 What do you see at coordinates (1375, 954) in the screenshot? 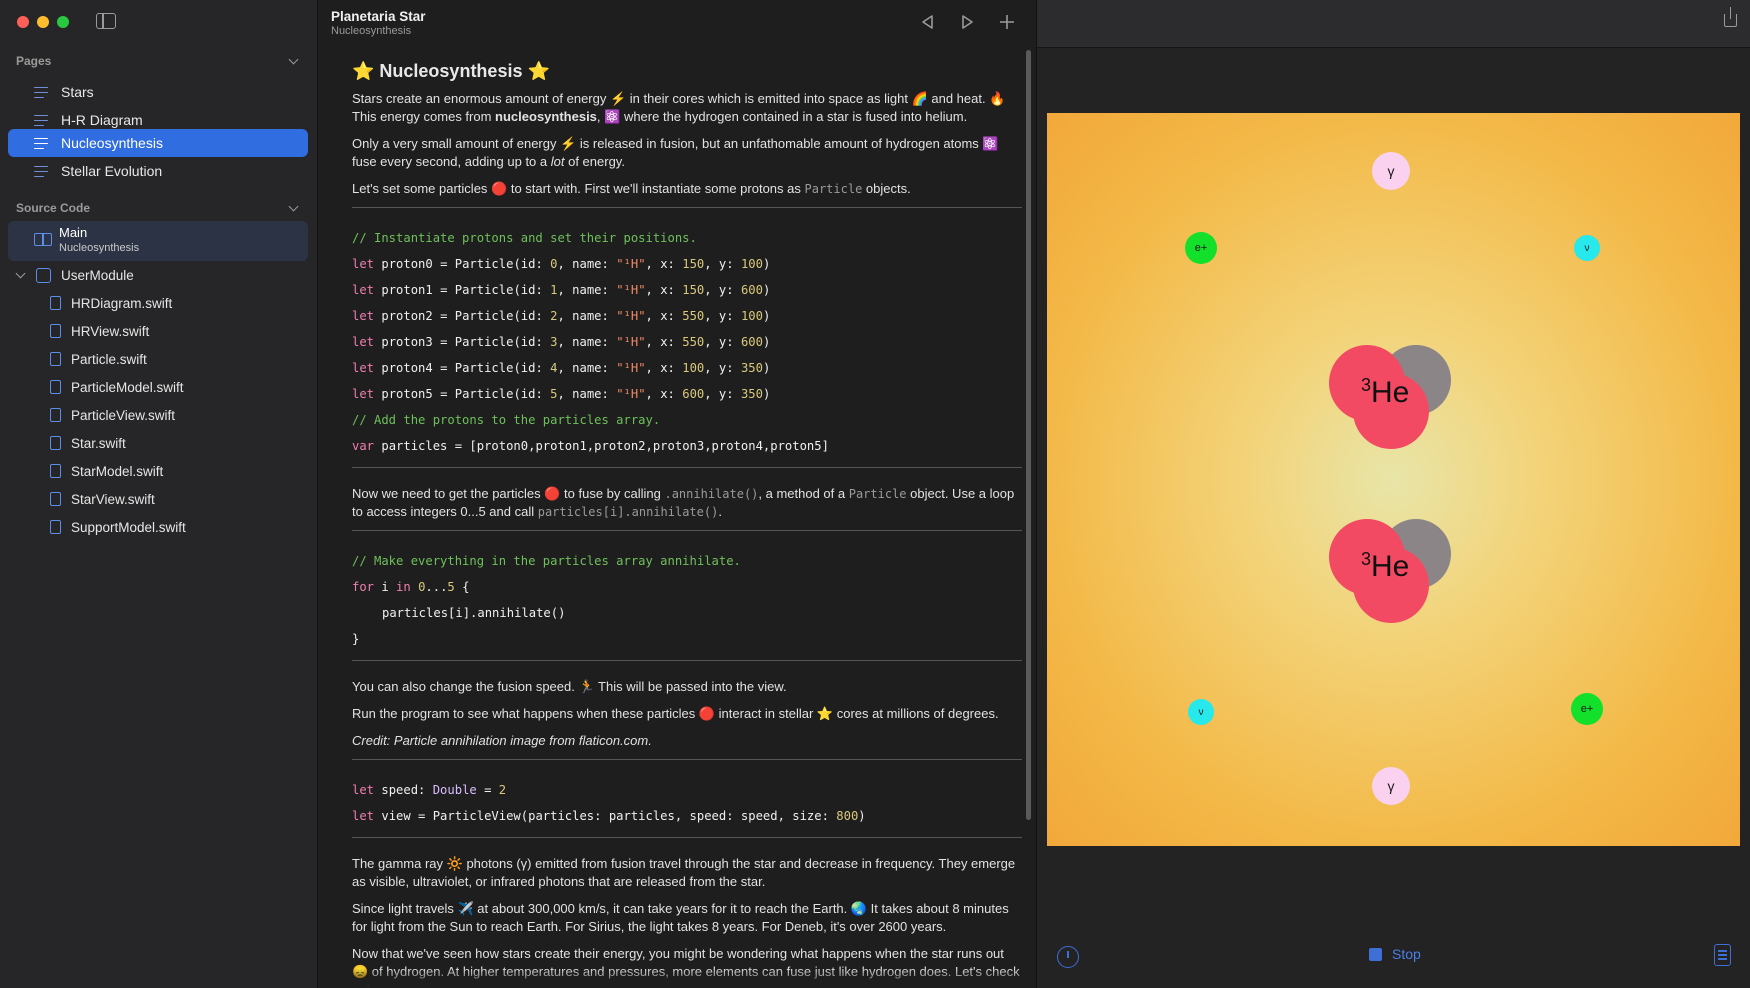
I see `stop-icon` at bounding box center [1375, 954].